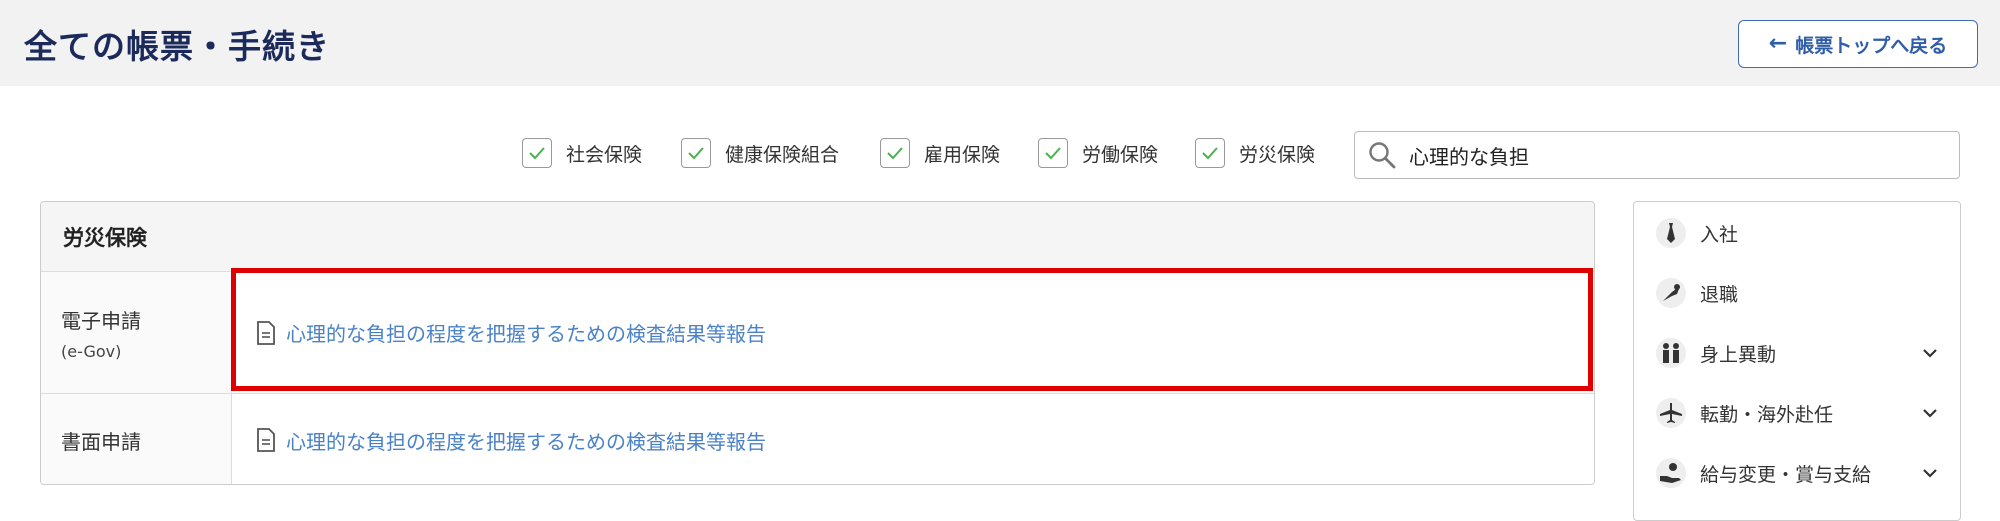 The image size is (2000, 521). I want to click on sidebar-item-personal-changes: 身上異動, so click(1797, 353).